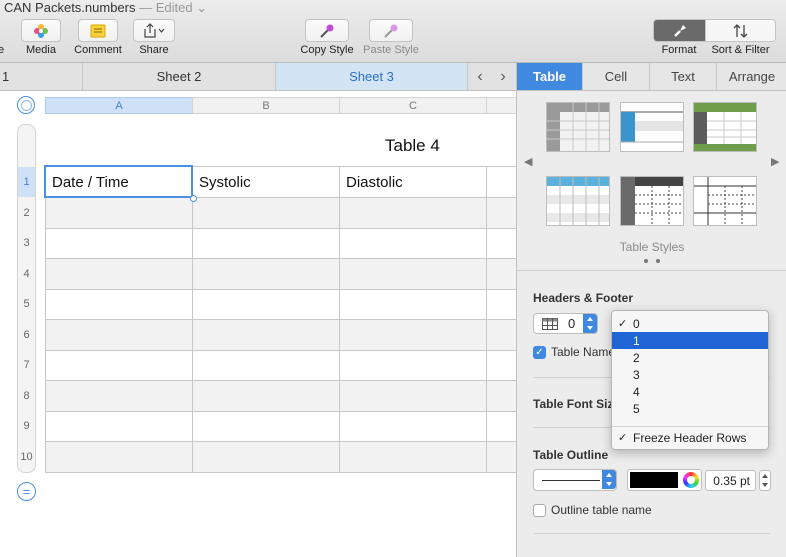  What do you see at coordinates (372, 76) in the screenshot?
I see `sheet-tab-sheet-3: Sheet 3` at bounding box center [372, 76].